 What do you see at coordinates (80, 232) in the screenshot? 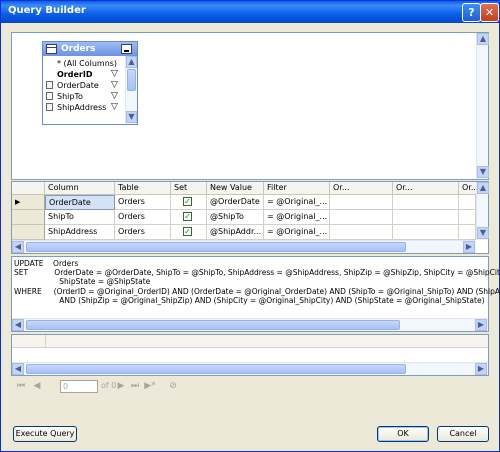
I see `grid-cell-column: ShipAddress` at bounding box center [80, 232].